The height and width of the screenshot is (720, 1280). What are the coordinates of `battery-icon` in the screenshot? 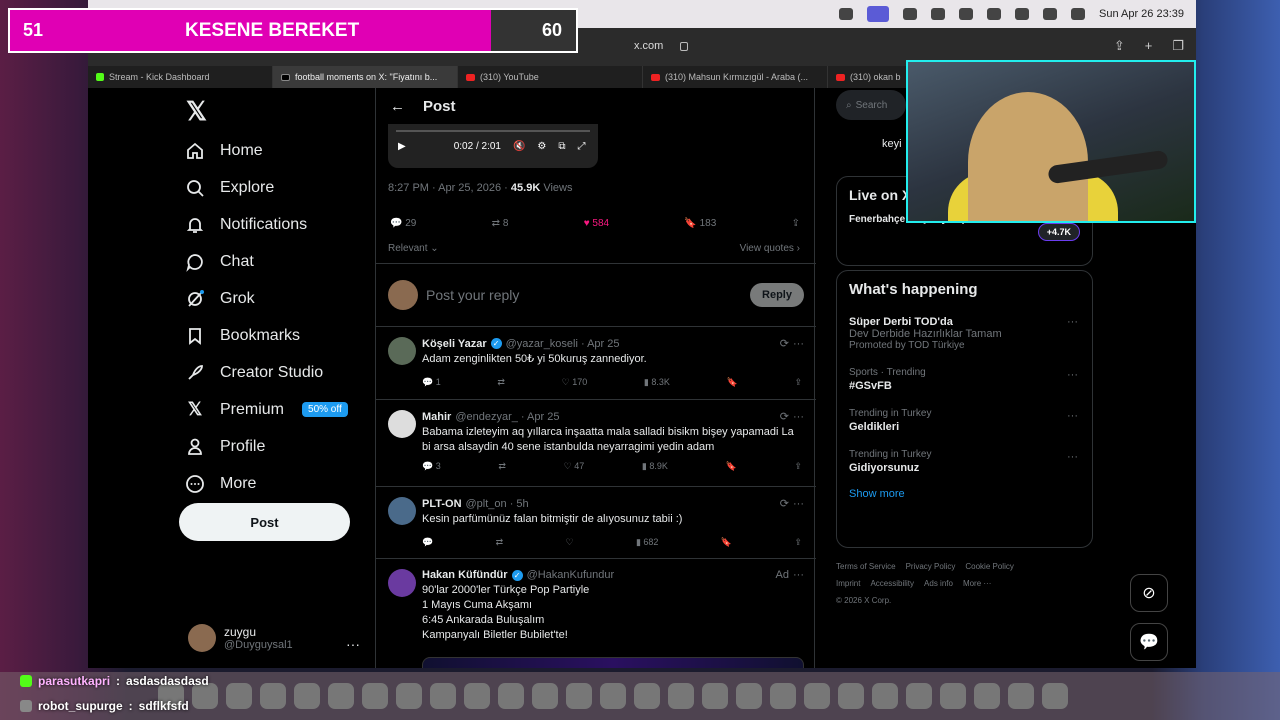 It's located at (1021, 14).